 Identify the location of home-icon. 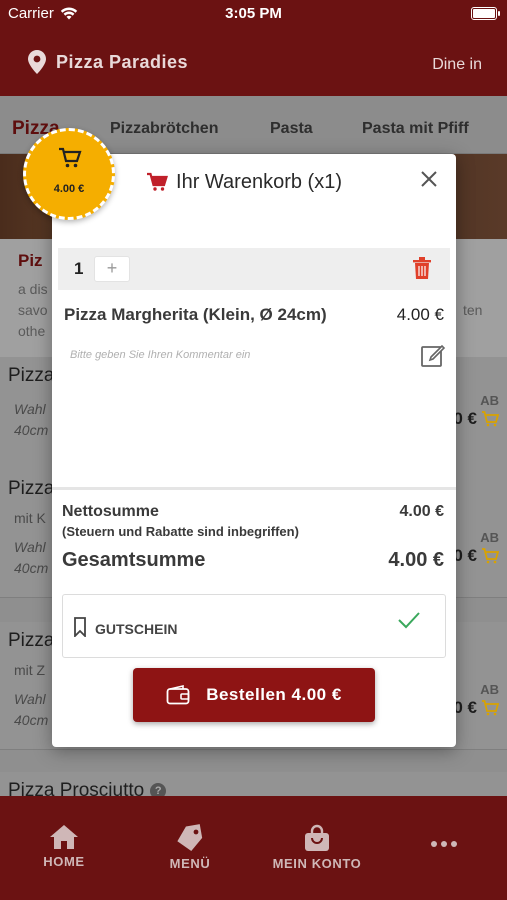
(64, 837).